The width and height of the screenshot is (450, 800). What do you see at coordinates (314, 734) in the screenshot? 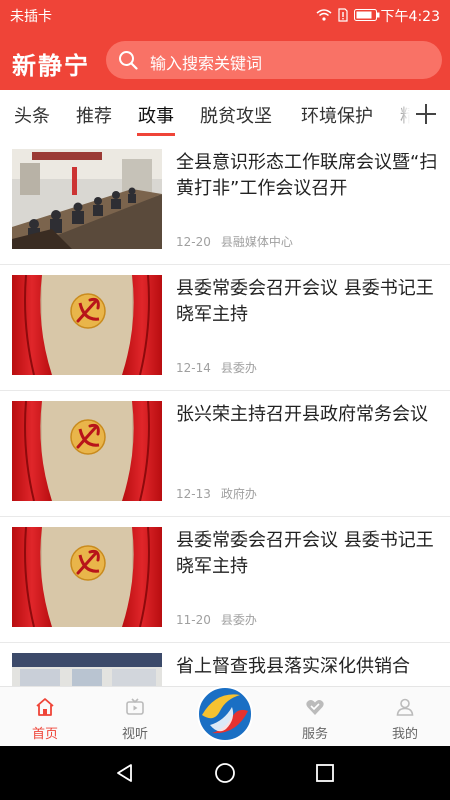
I see `nav-service-label: 服务` at bounding box center [314, 734].